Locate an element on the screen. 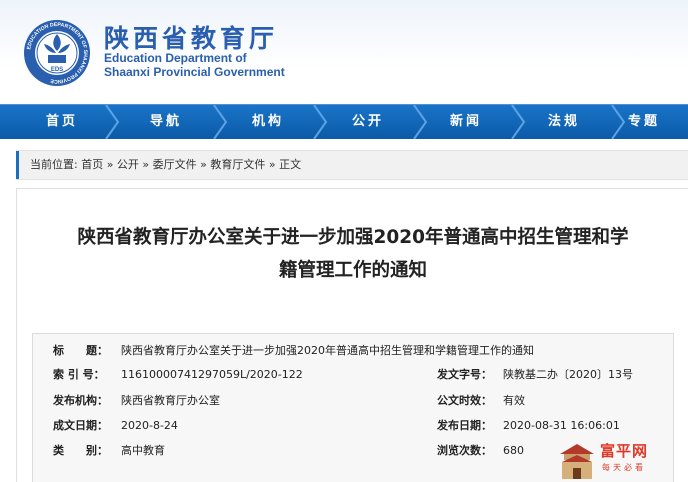  nav-institutions: 机构 is located at coordinates (268, 122).